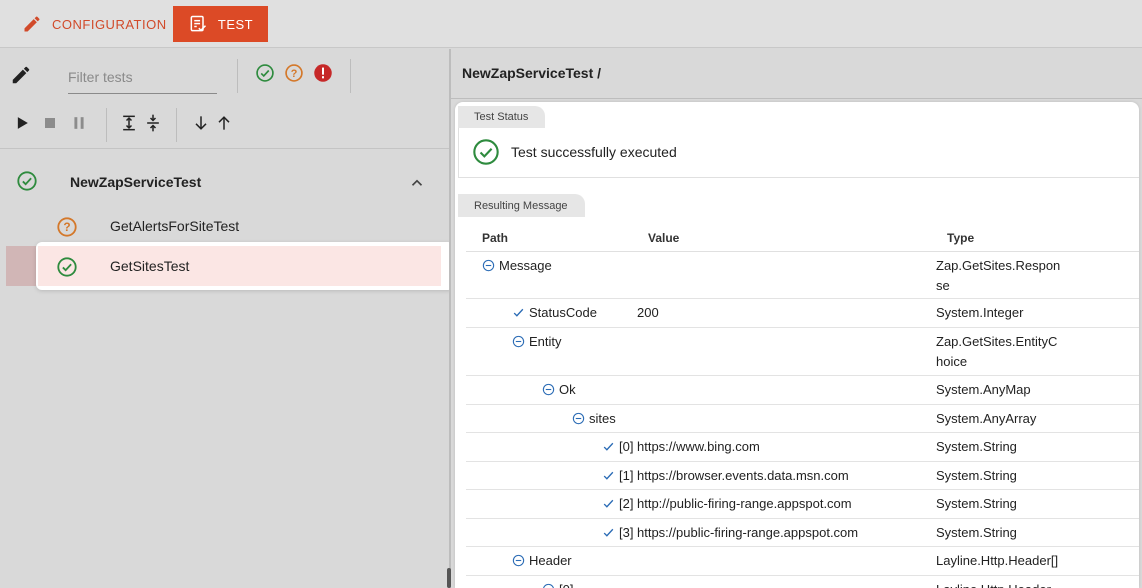 Image resolution: width=1142 pixels, height=588 pixels. I want to click on path-cell: Message, so click(517, 266).